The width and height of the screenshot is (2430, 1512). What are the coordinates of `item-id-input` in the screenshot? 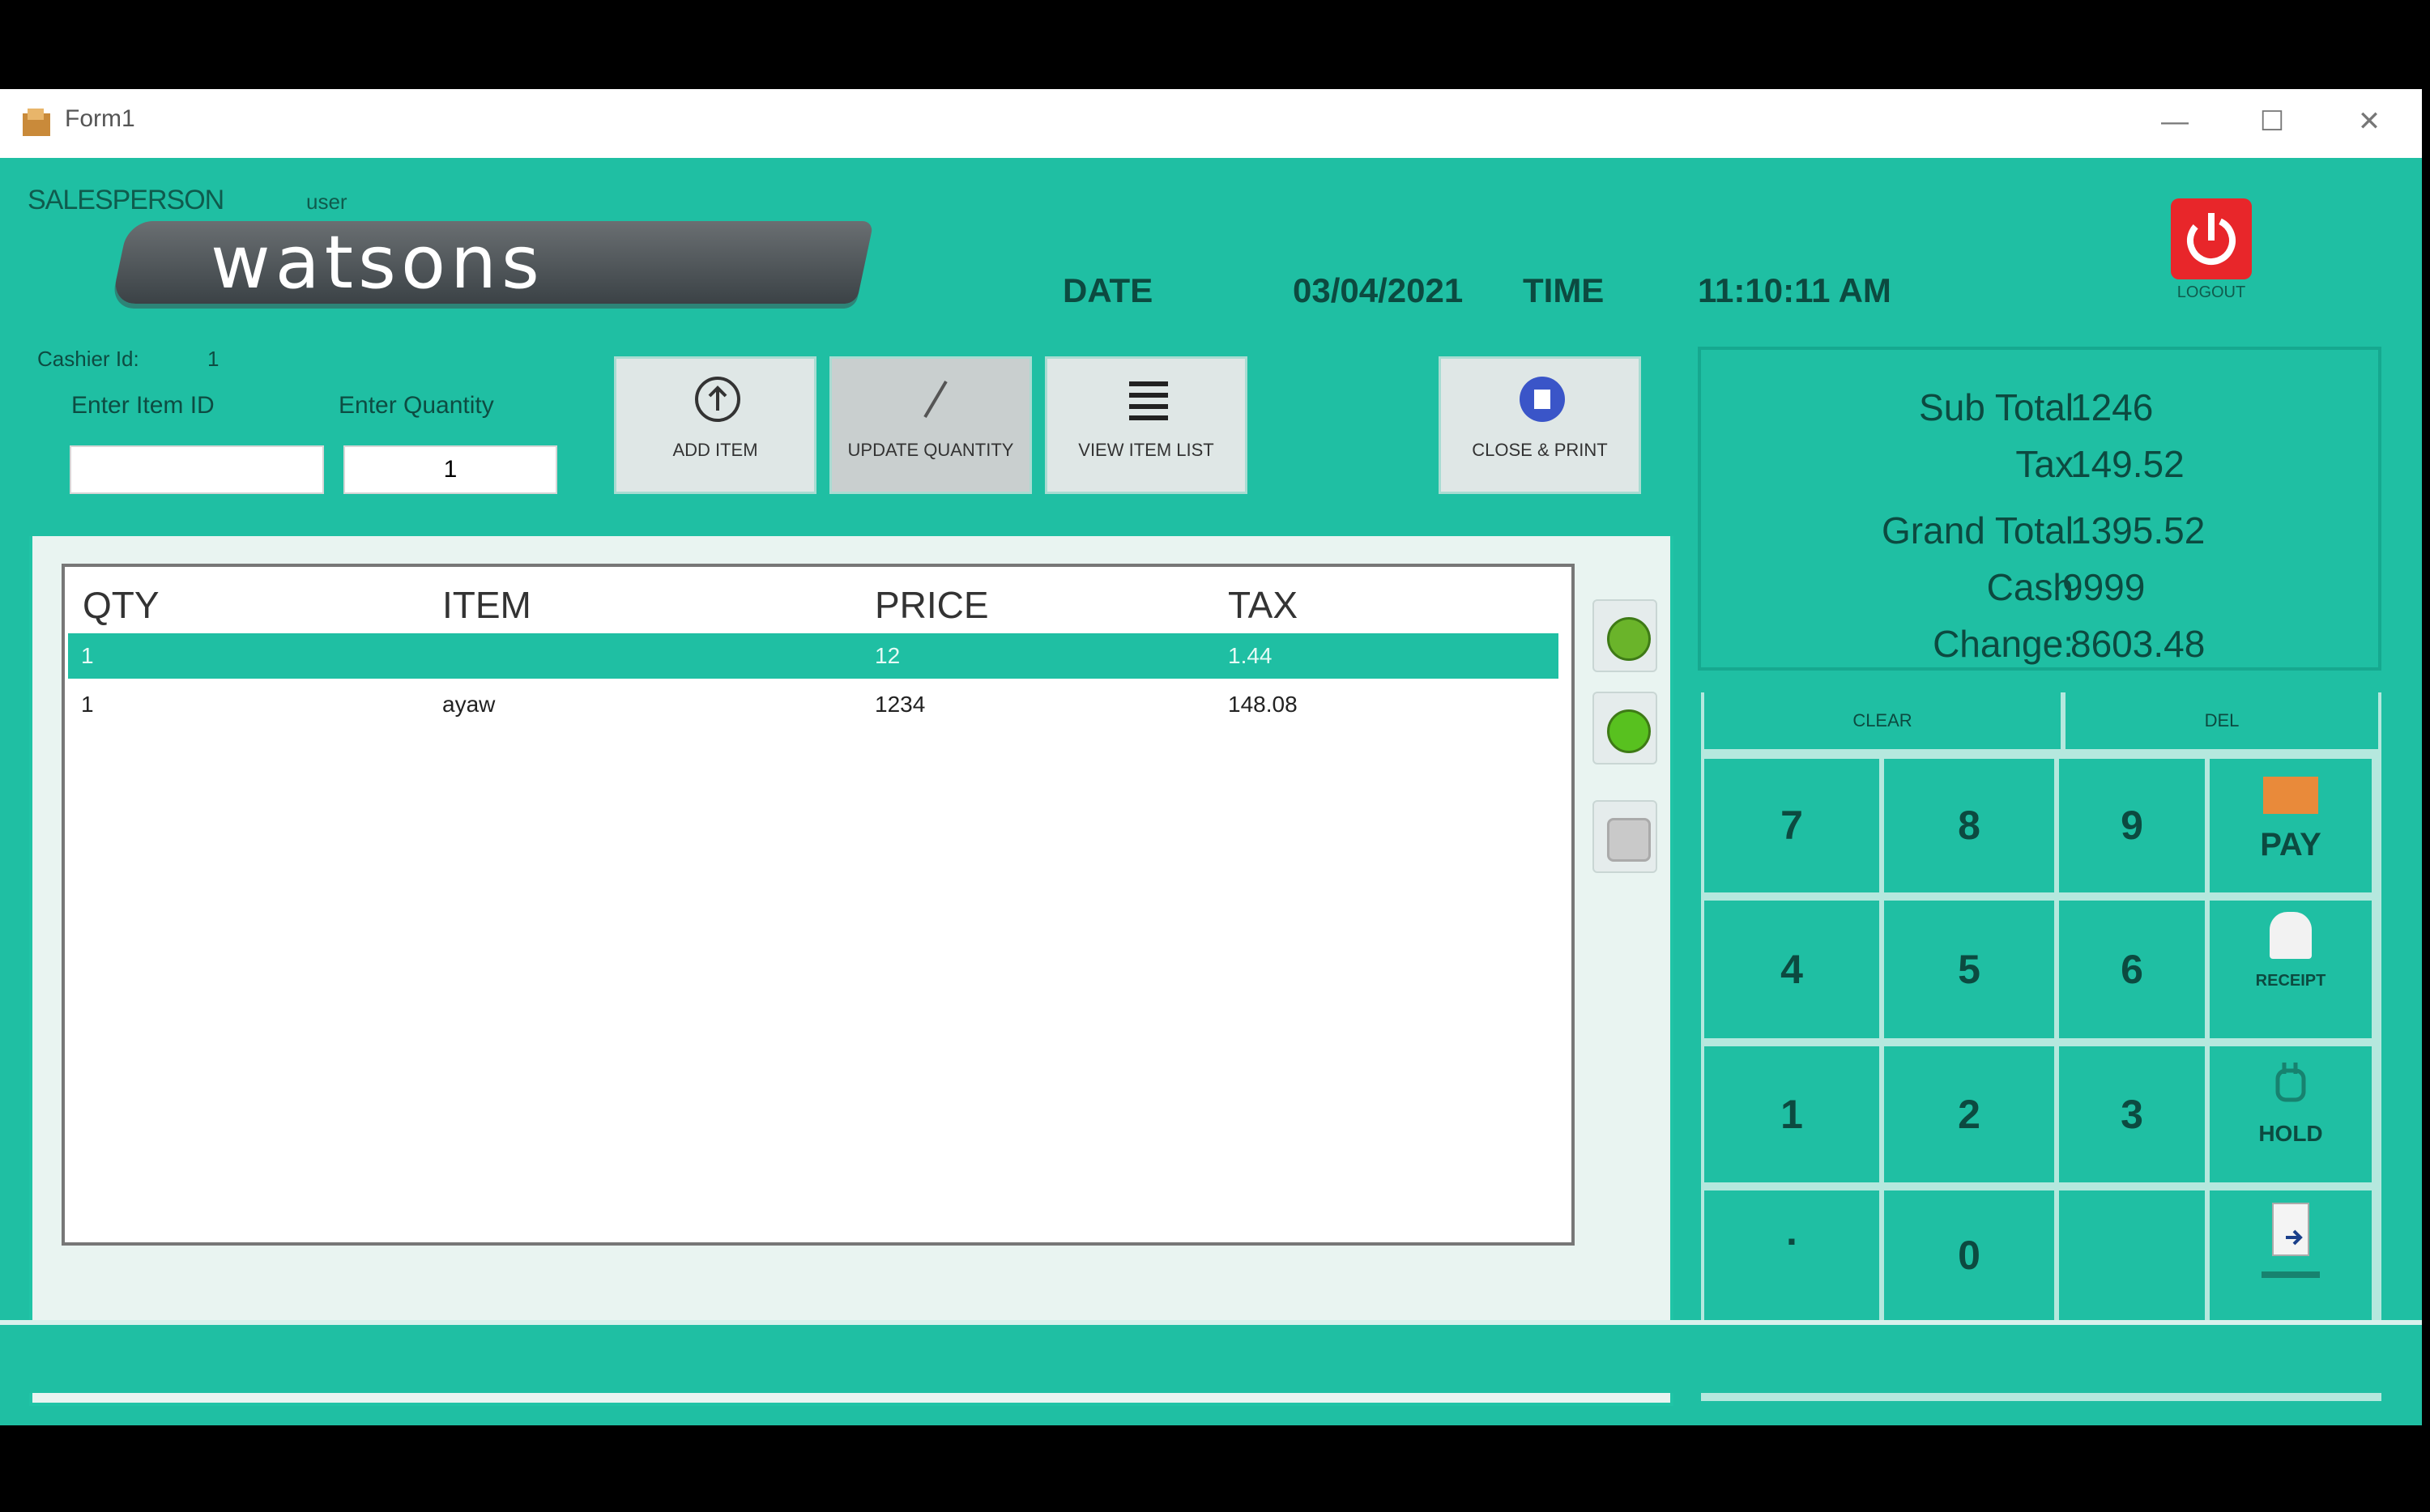 It's located at (197, 469).